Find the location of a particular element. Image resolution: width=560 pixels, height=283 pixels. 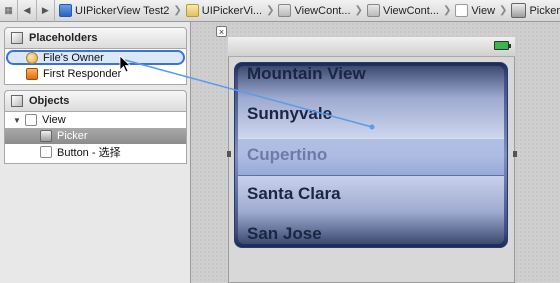

breadcrumb-item-xib: ViewCont... ❯ is located at coordinates (322, 11).